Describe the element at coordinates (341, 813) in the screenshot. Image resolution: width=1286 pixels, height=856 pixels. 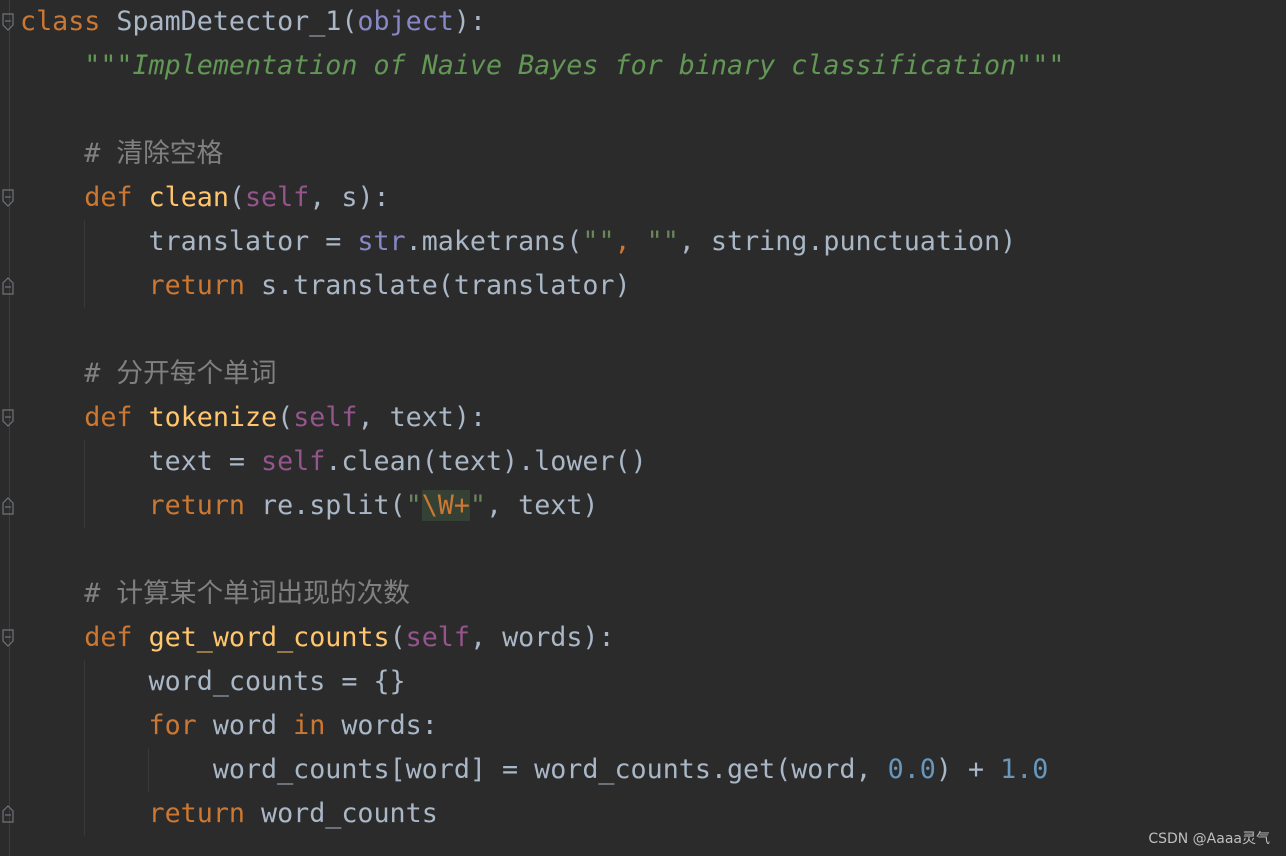
I see `code-text: word_counts` at that location.